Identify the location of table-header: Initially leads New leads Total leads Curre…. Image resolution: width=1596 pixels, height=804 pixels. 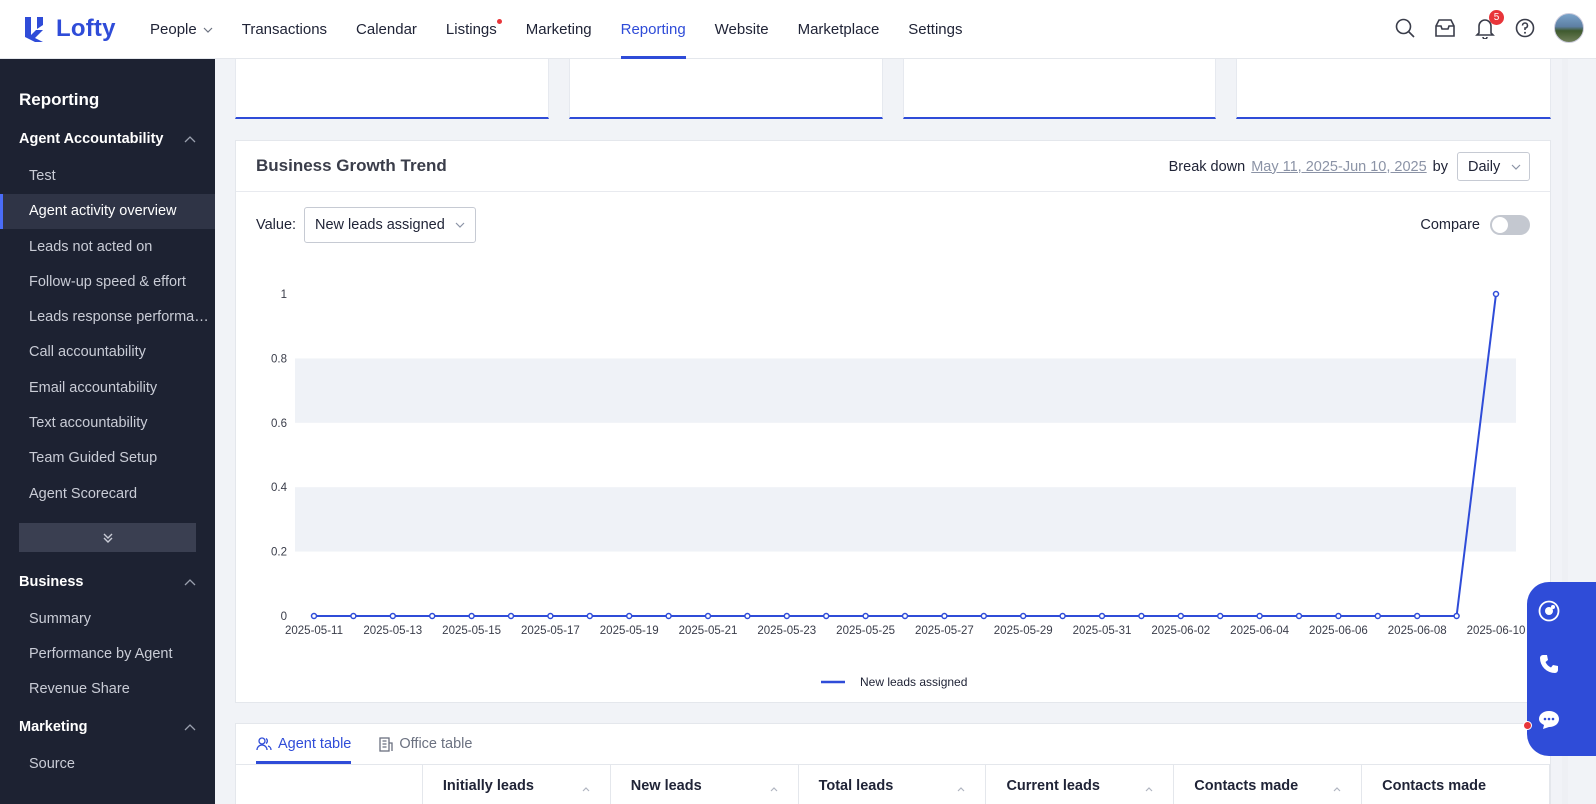
(893, 784).